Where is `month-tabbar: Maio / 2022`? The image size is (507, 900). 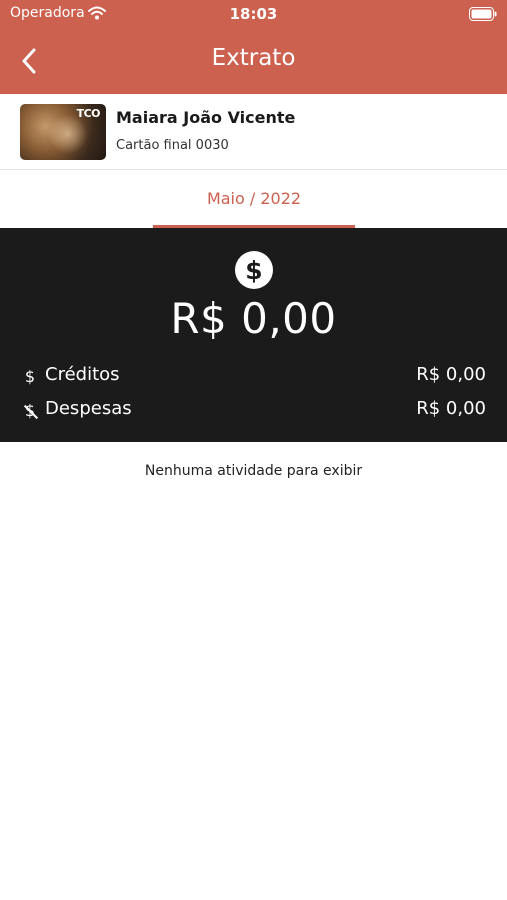 month-tabbar: Maio / 2022 is located at coordinates (253, 199).